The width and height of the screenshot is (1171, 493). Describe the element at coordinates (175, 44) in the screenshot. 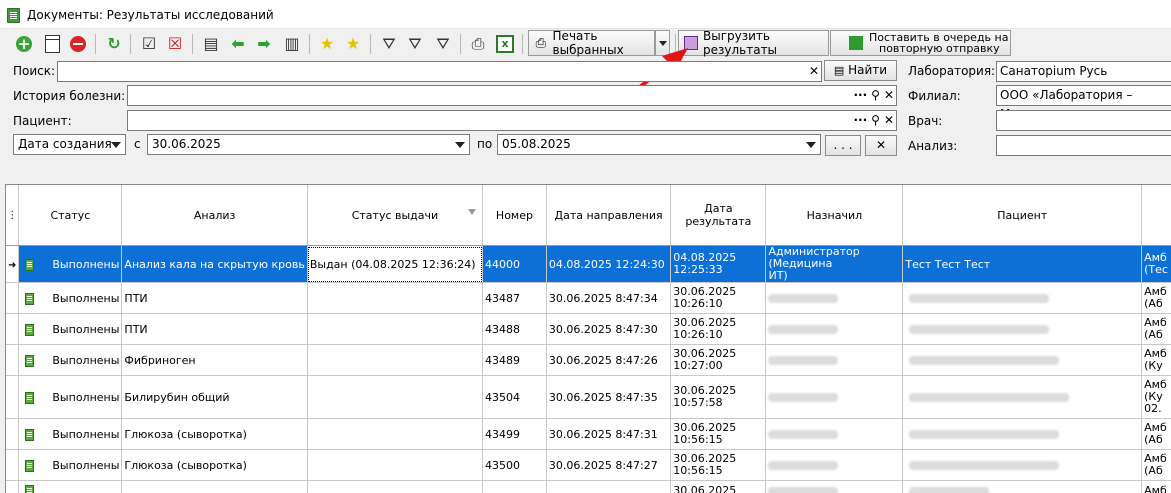

I see `uncheck-list-icon: ☒` at that location.